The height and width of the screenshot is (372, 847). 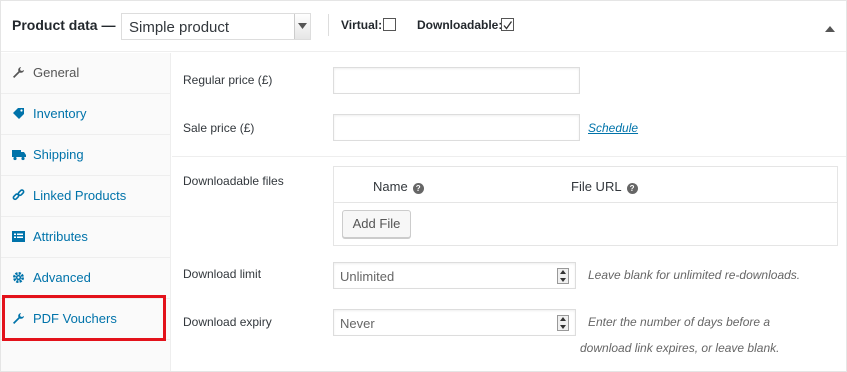 I want to click on tab-linked-products-label: Linked Products, so click(x=80, y=195).